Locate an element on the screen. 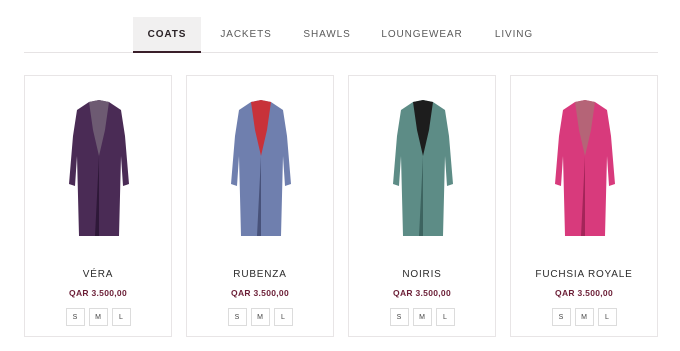 The height and width of the screenshot is (351, 680). category-tabs: COATS JACKETS SHAWLS LOUNGEWEAR LIVING is located at coordinates (341, 35).